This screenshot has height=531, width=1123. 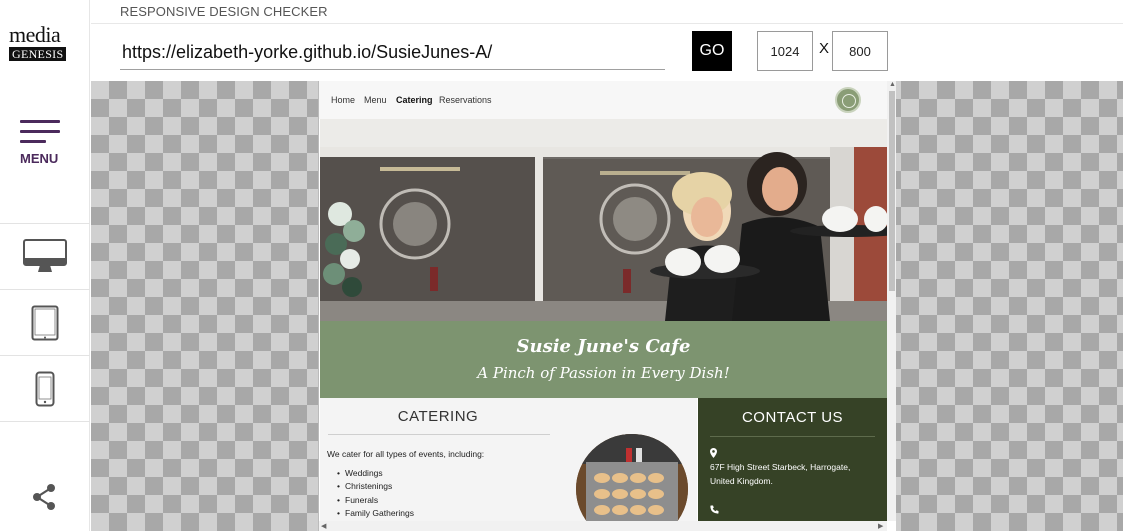 I want to click on list-item: Weddings, so click(x=375, y=474).